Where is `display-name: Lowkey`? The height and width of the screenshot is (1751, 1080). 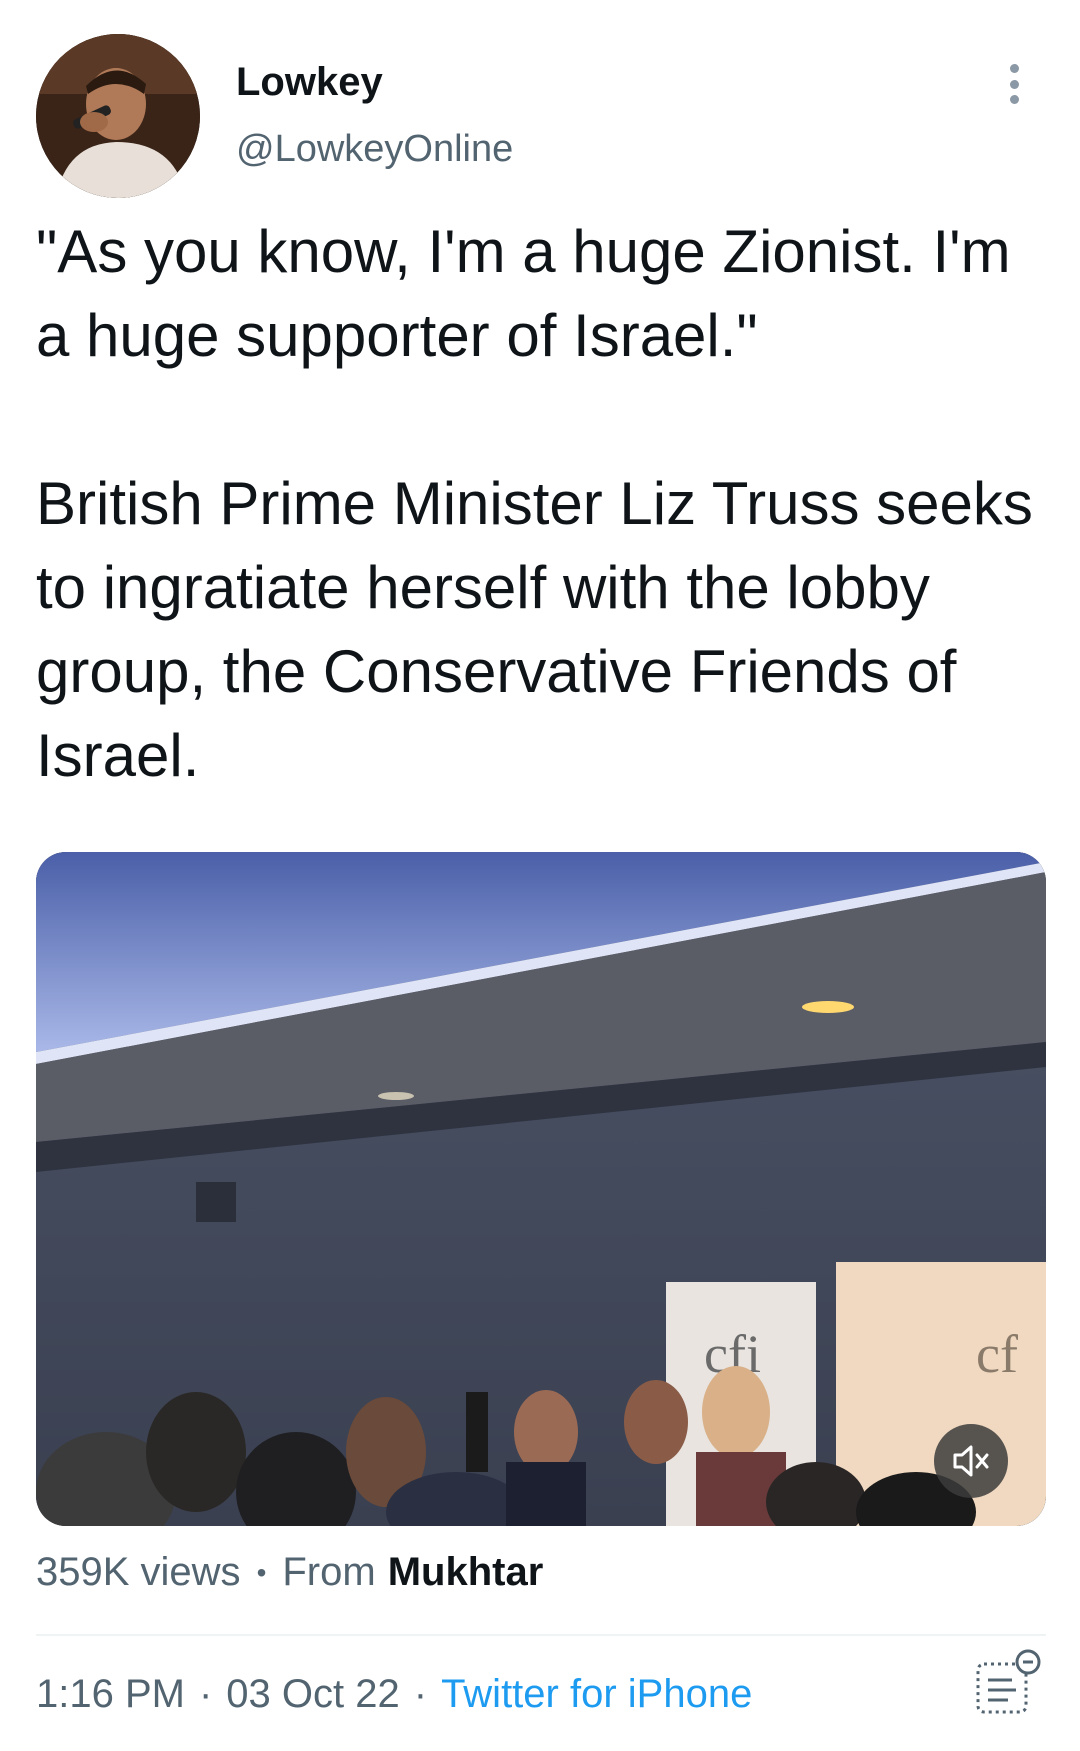 display-name: Lowkey is located at coordinates (309, 82).